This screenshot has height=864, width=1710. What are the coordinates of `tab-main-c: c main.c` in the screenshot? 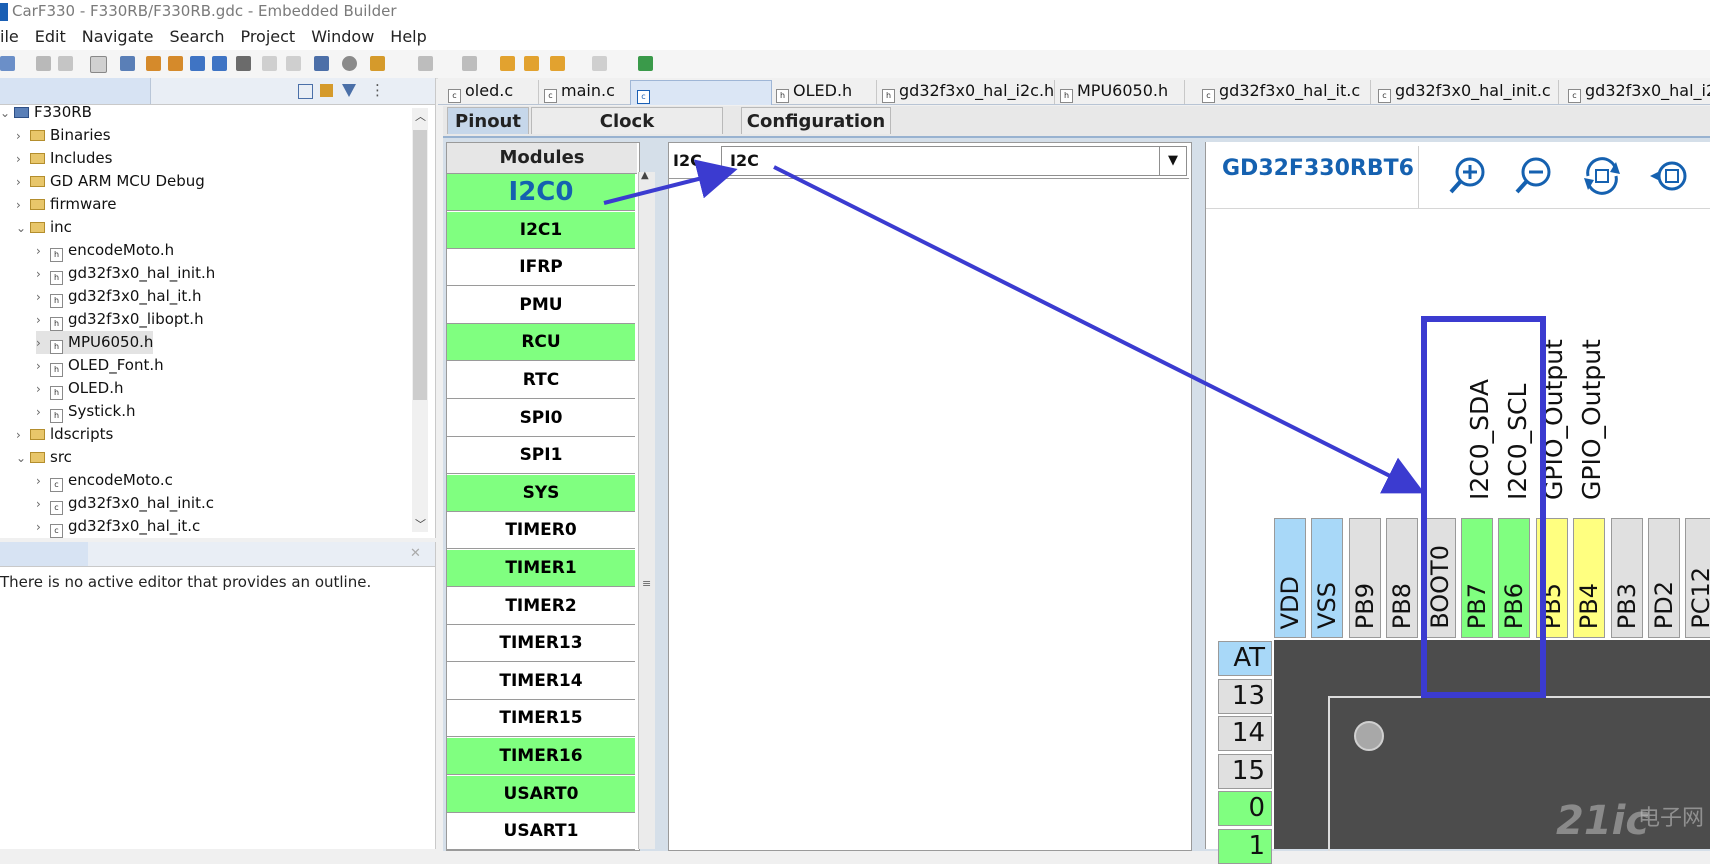 It's located at (584, 92).